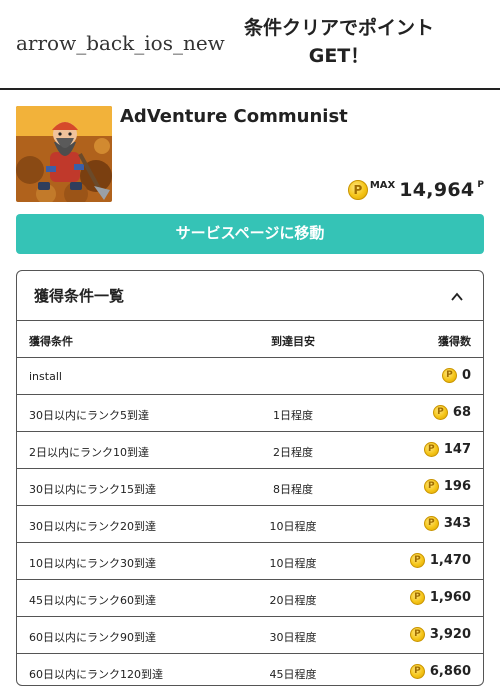 The image size is (500, 700). I want to click on points-cell: P 1,470, so click(440, 560).